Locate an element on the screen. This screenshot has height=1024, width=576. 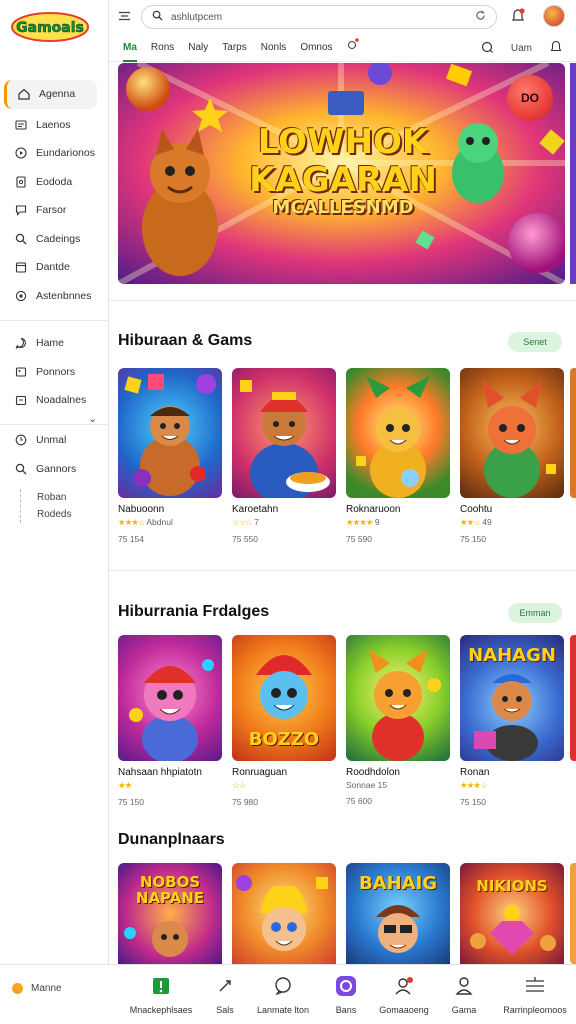
hero-title: LOWHOK KAGARAN MCALLESNMD is located at coordinates (343, 171).